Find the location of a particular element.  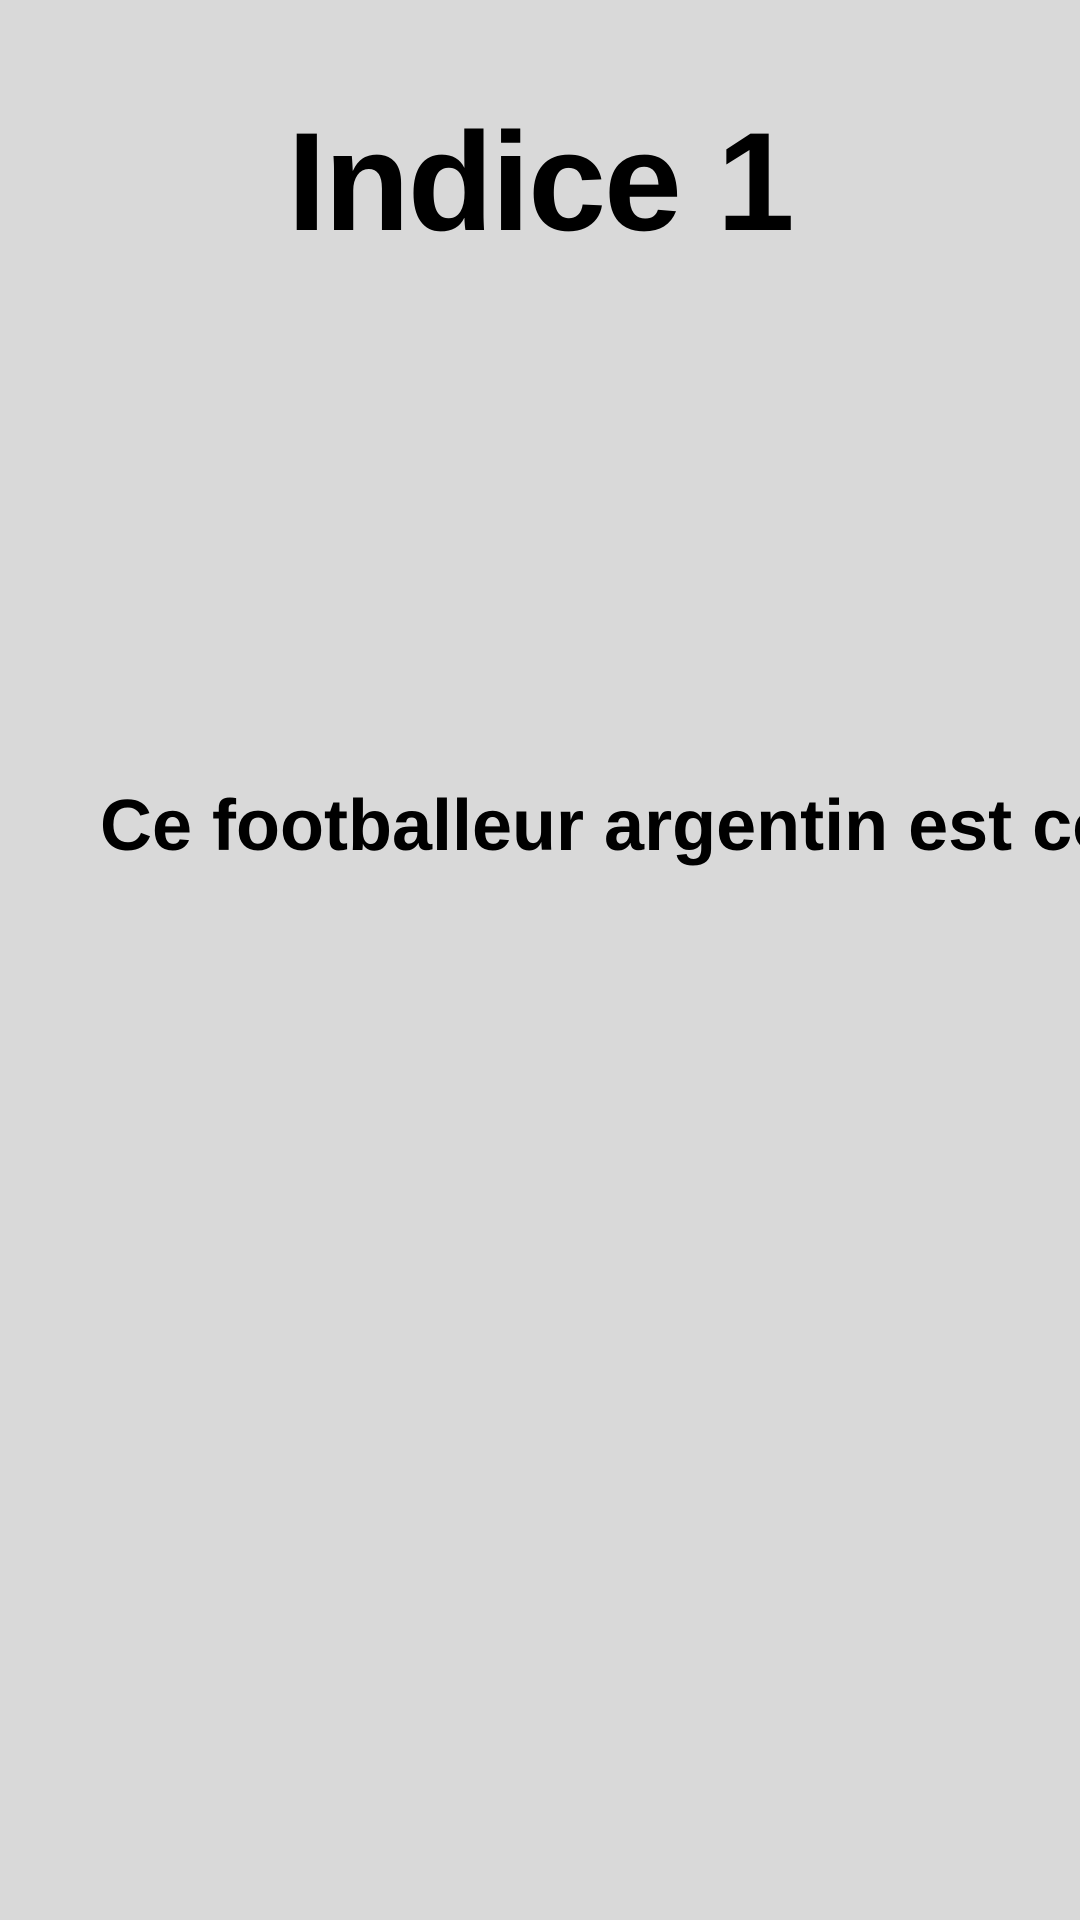

clue-container: Ce footballeur argentin est co is located at coordinates (540, 835).